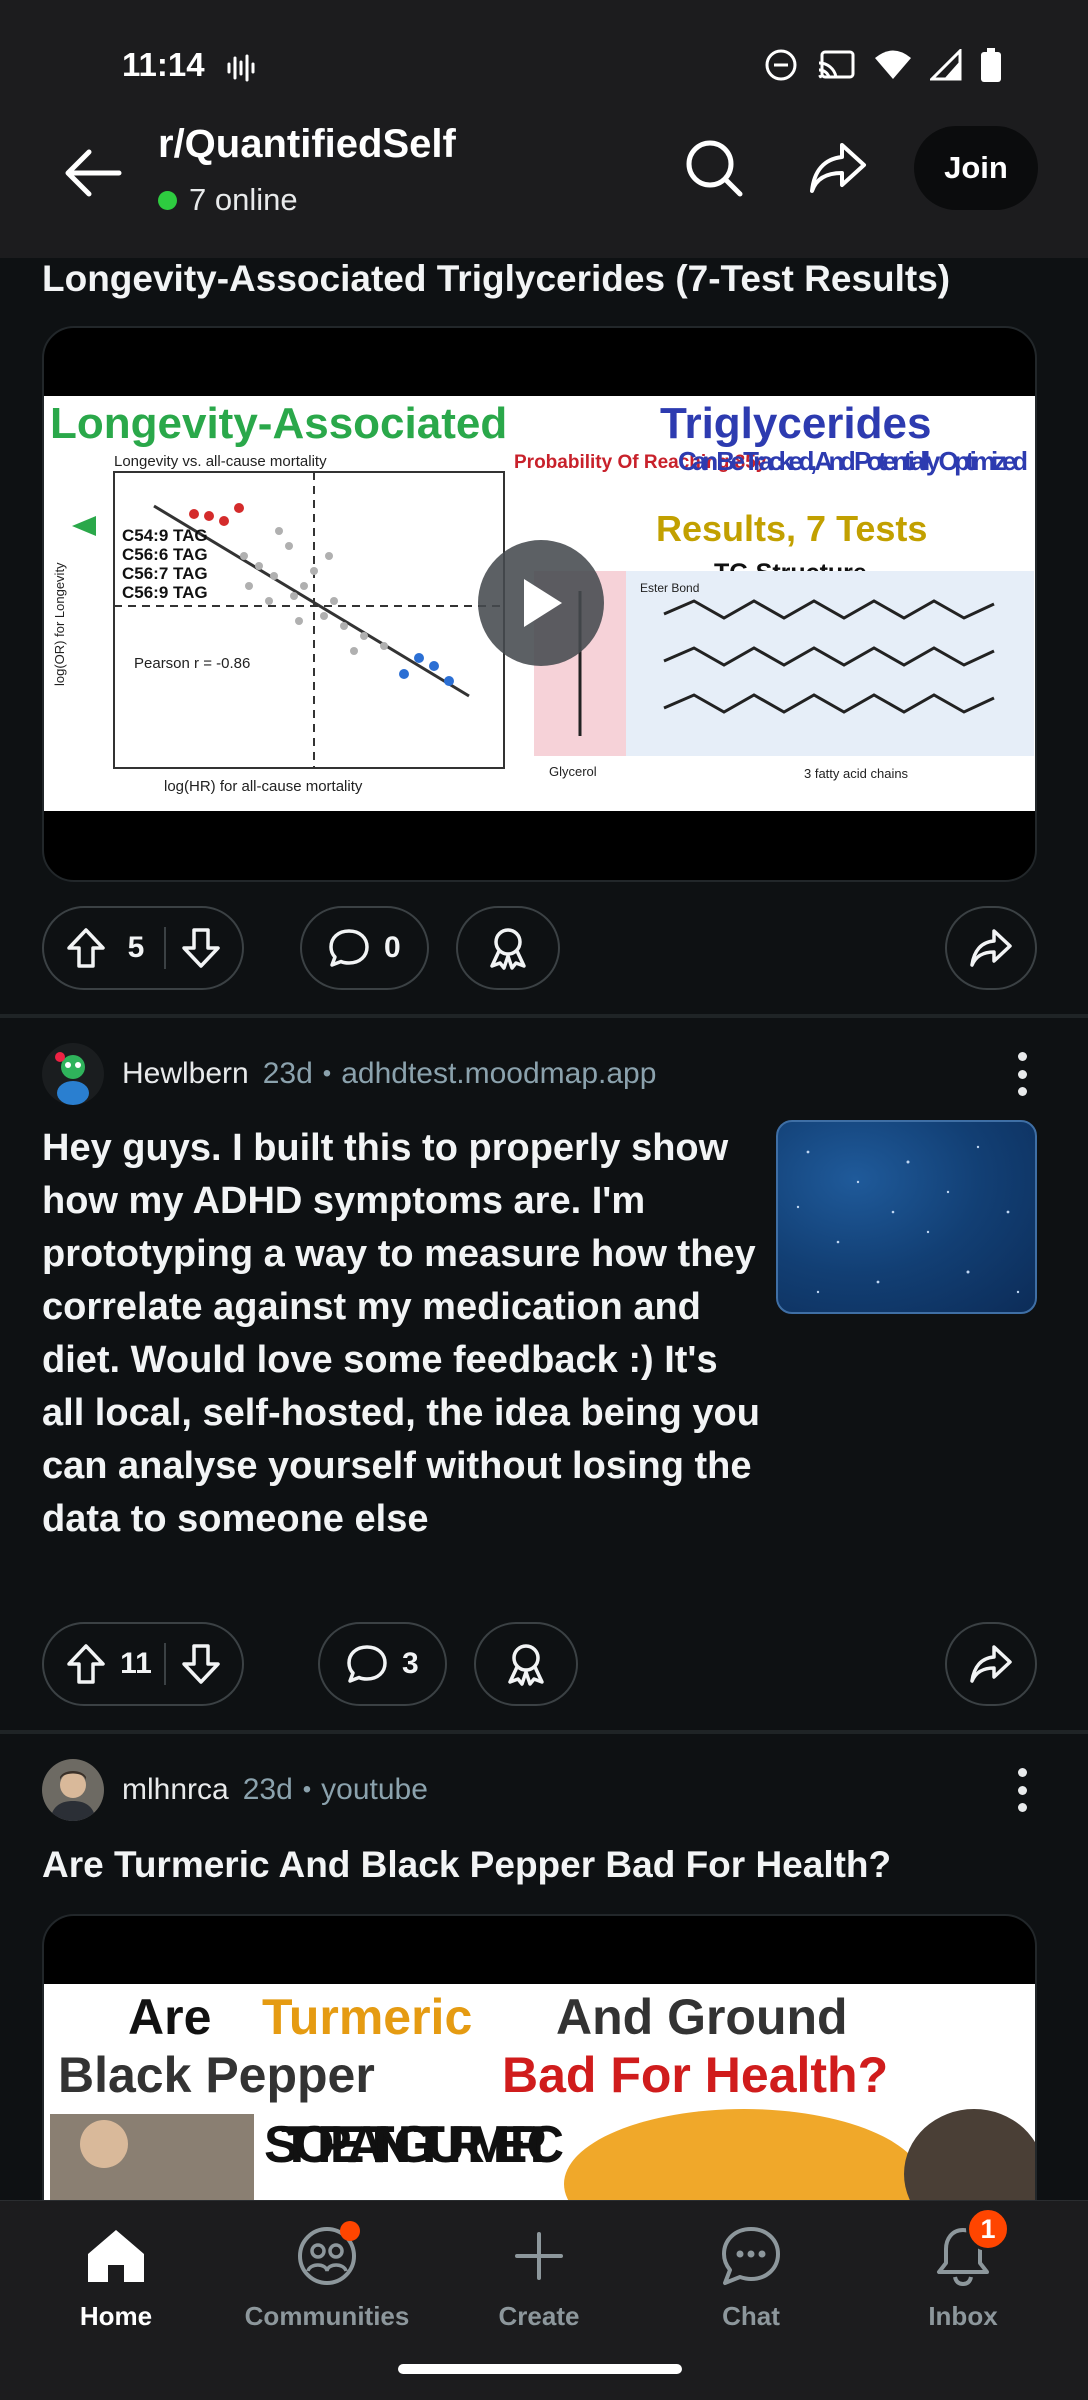  I want to click on thumb-ester: Ester Bond, so click(669, 588).